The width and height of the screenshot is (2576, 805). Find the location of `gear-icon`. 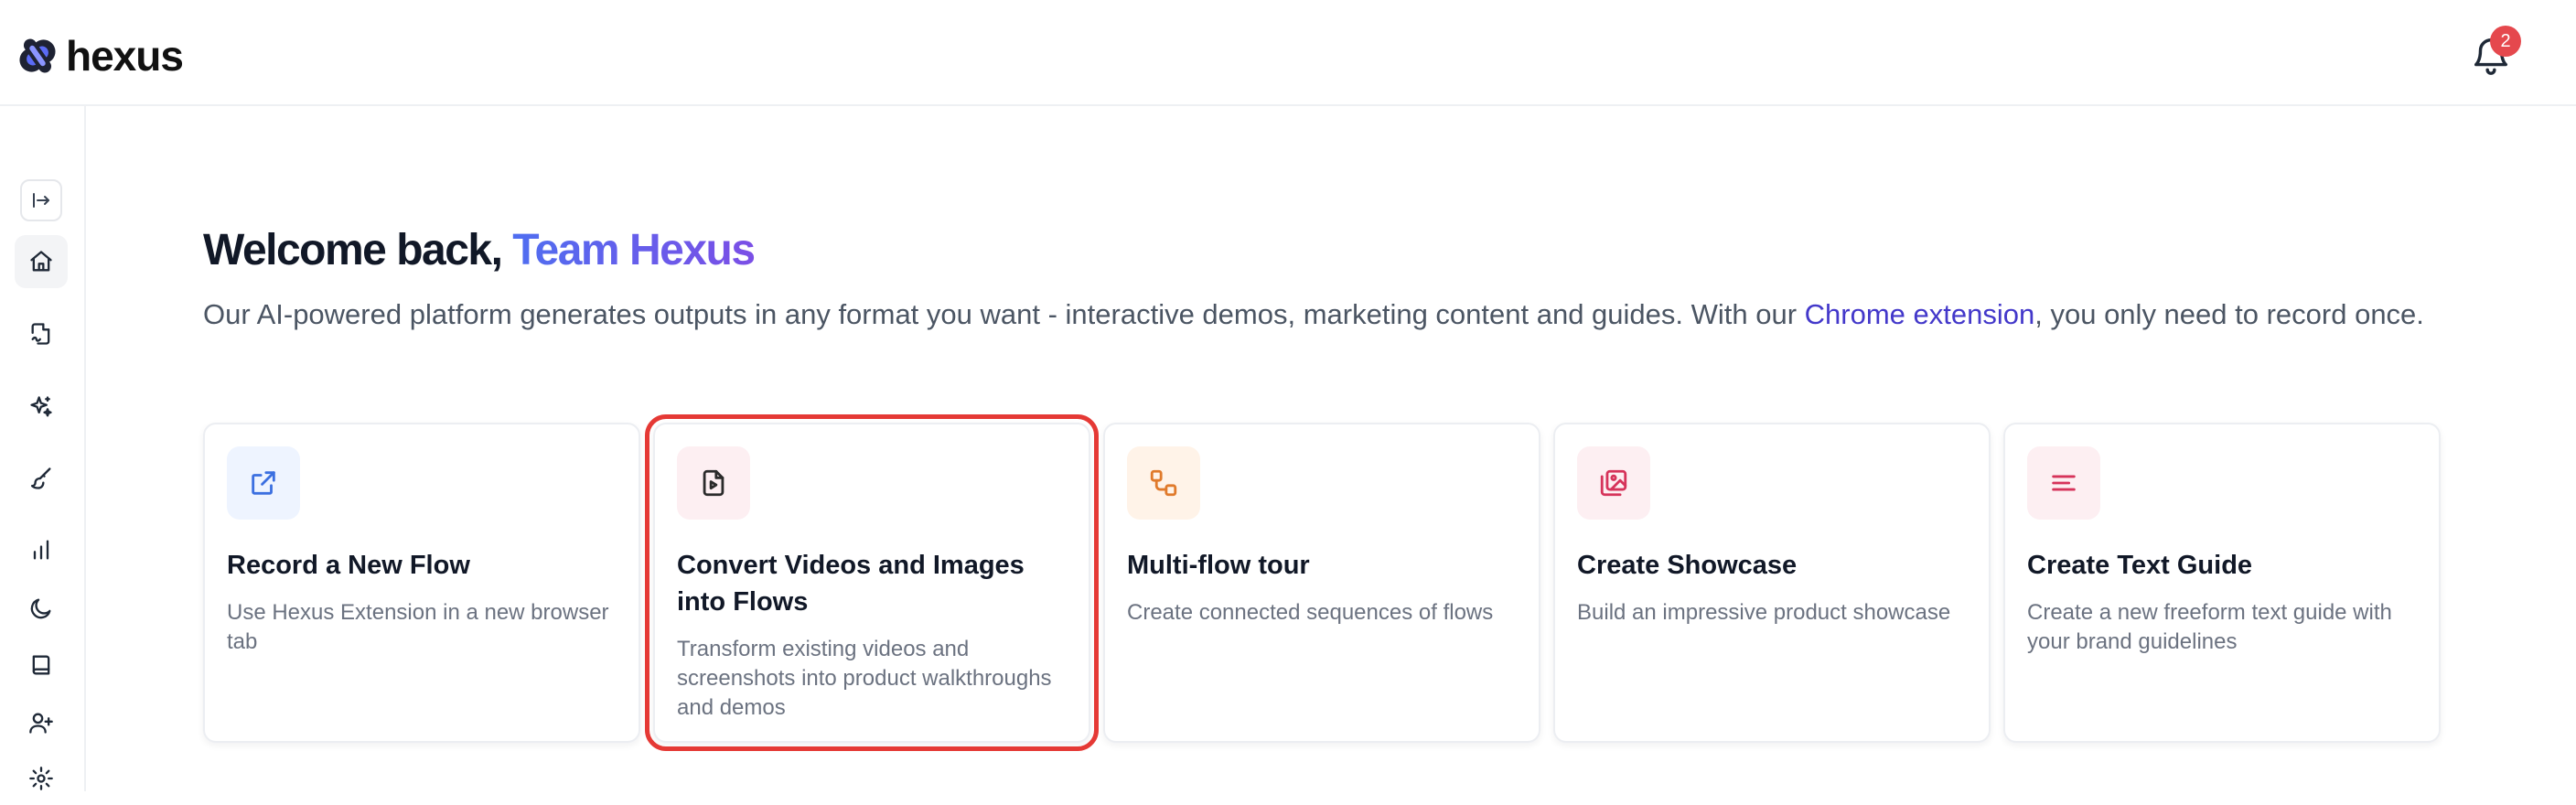

gear-icon is located at coordinates (41, 778).